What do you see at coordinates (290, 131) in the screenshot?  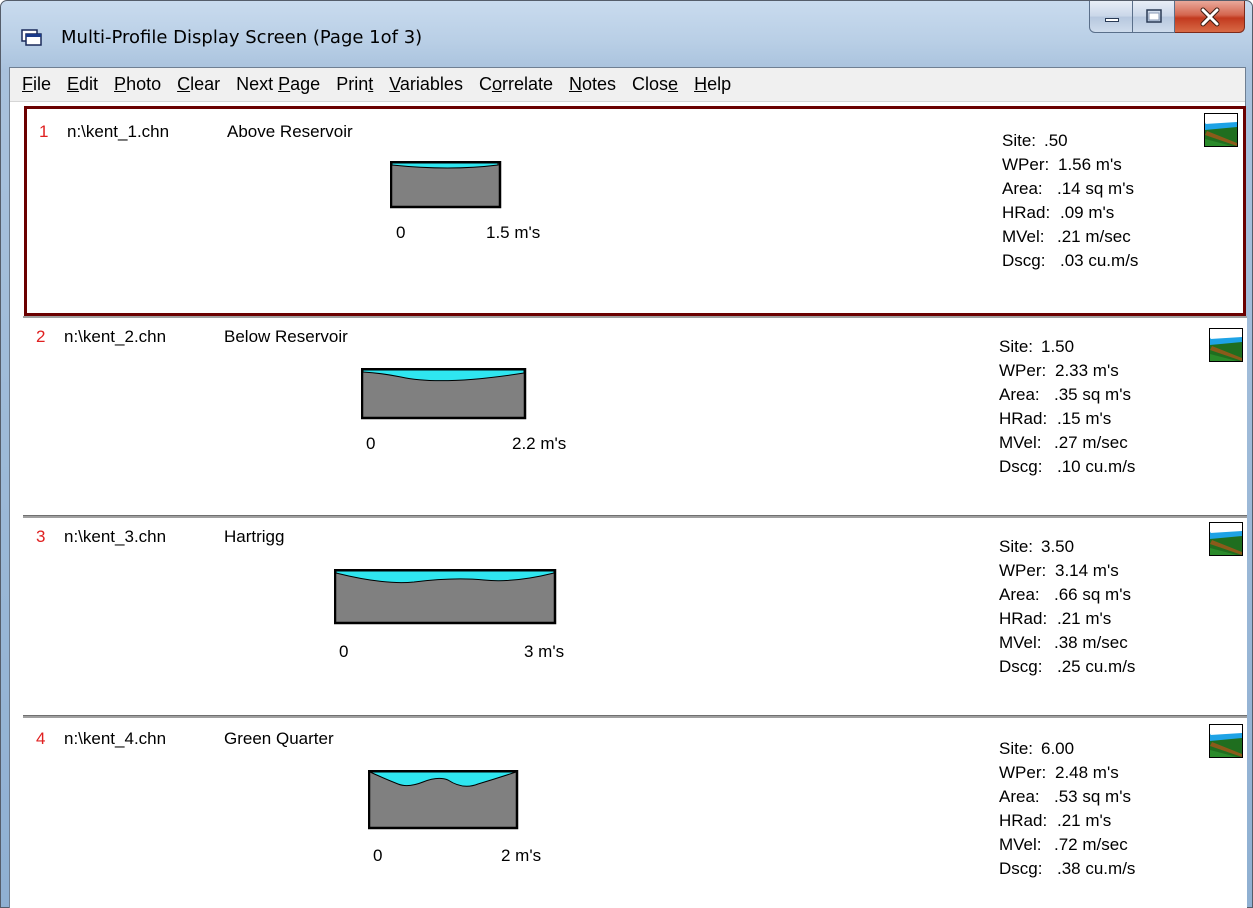 I see `profile-name: Above Reservoir` at bounding box center [290, 131].